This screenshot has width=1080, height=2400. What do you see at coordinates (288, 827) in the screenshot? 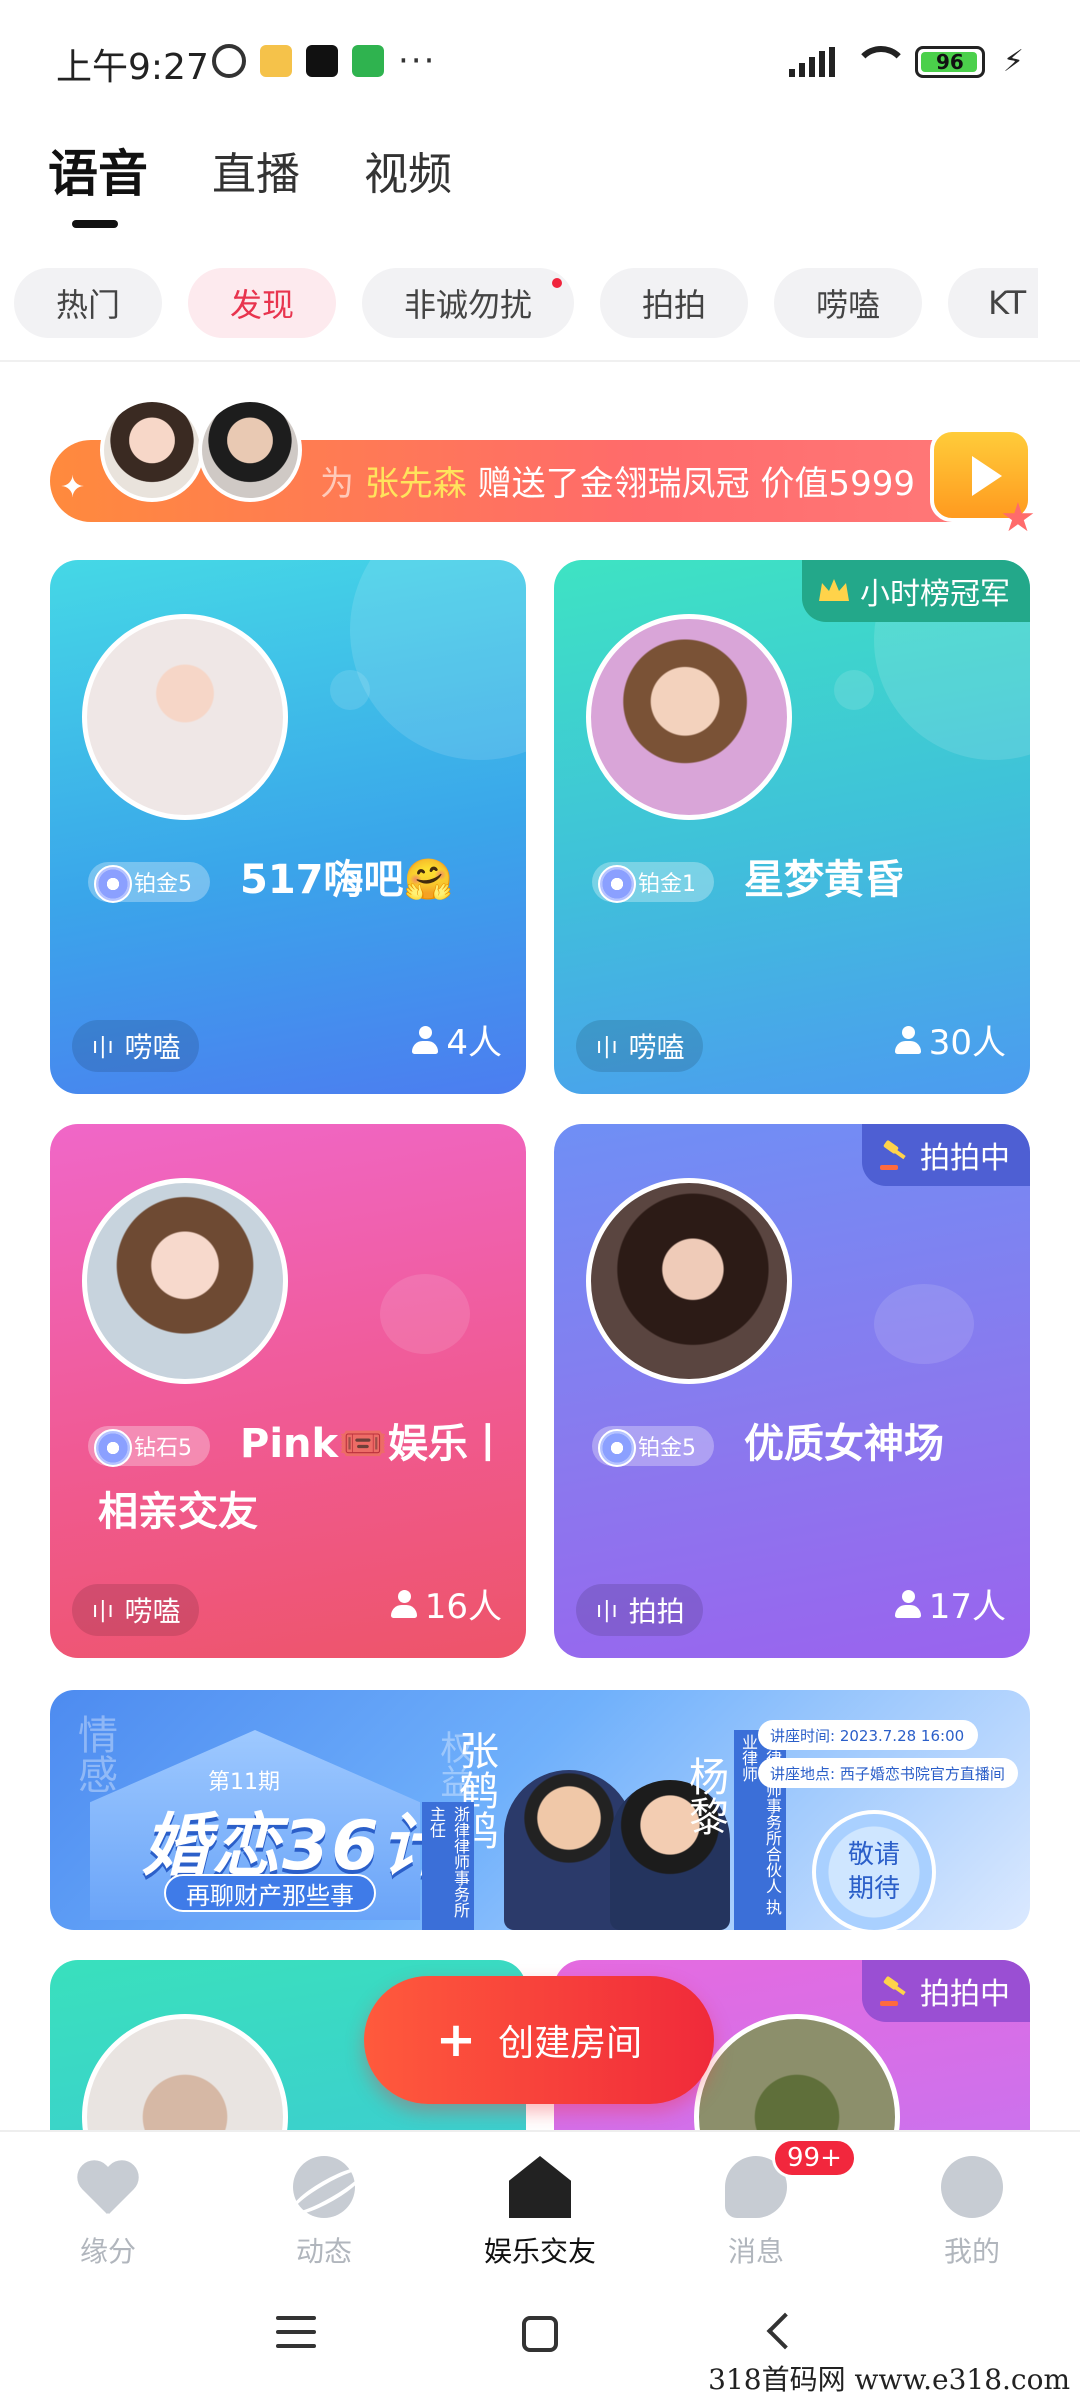
I see `room-card: 铂金5 517嗨吧🤗 ı|ı 唠嗑 4人` at bounding box center [288, 827].